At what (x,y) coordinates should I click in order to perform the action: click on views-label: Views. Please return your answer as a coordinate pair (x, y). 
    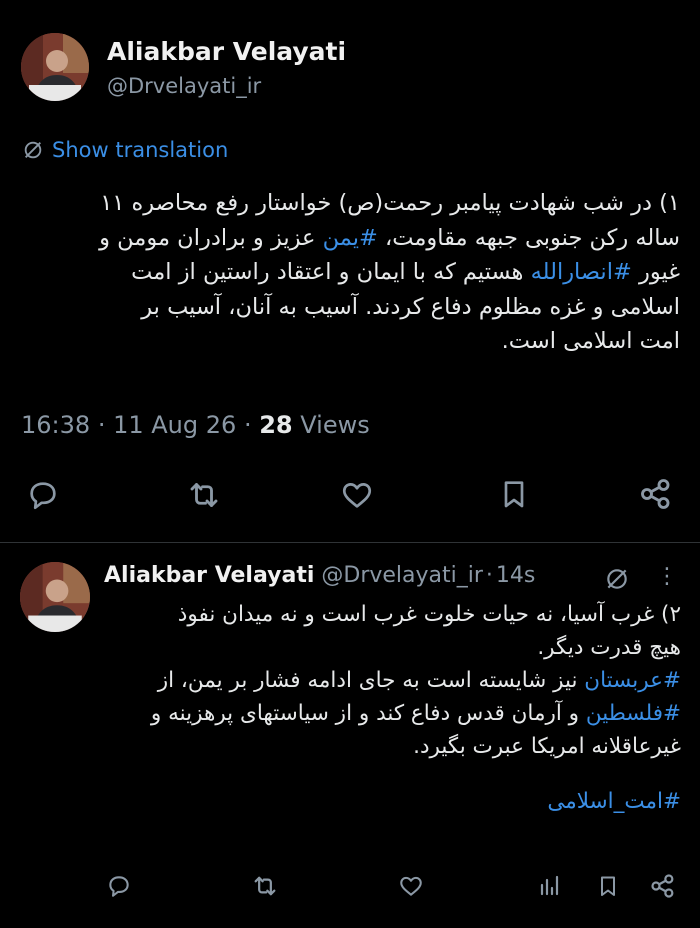
    Looking at the image, I should click on (335, 425).